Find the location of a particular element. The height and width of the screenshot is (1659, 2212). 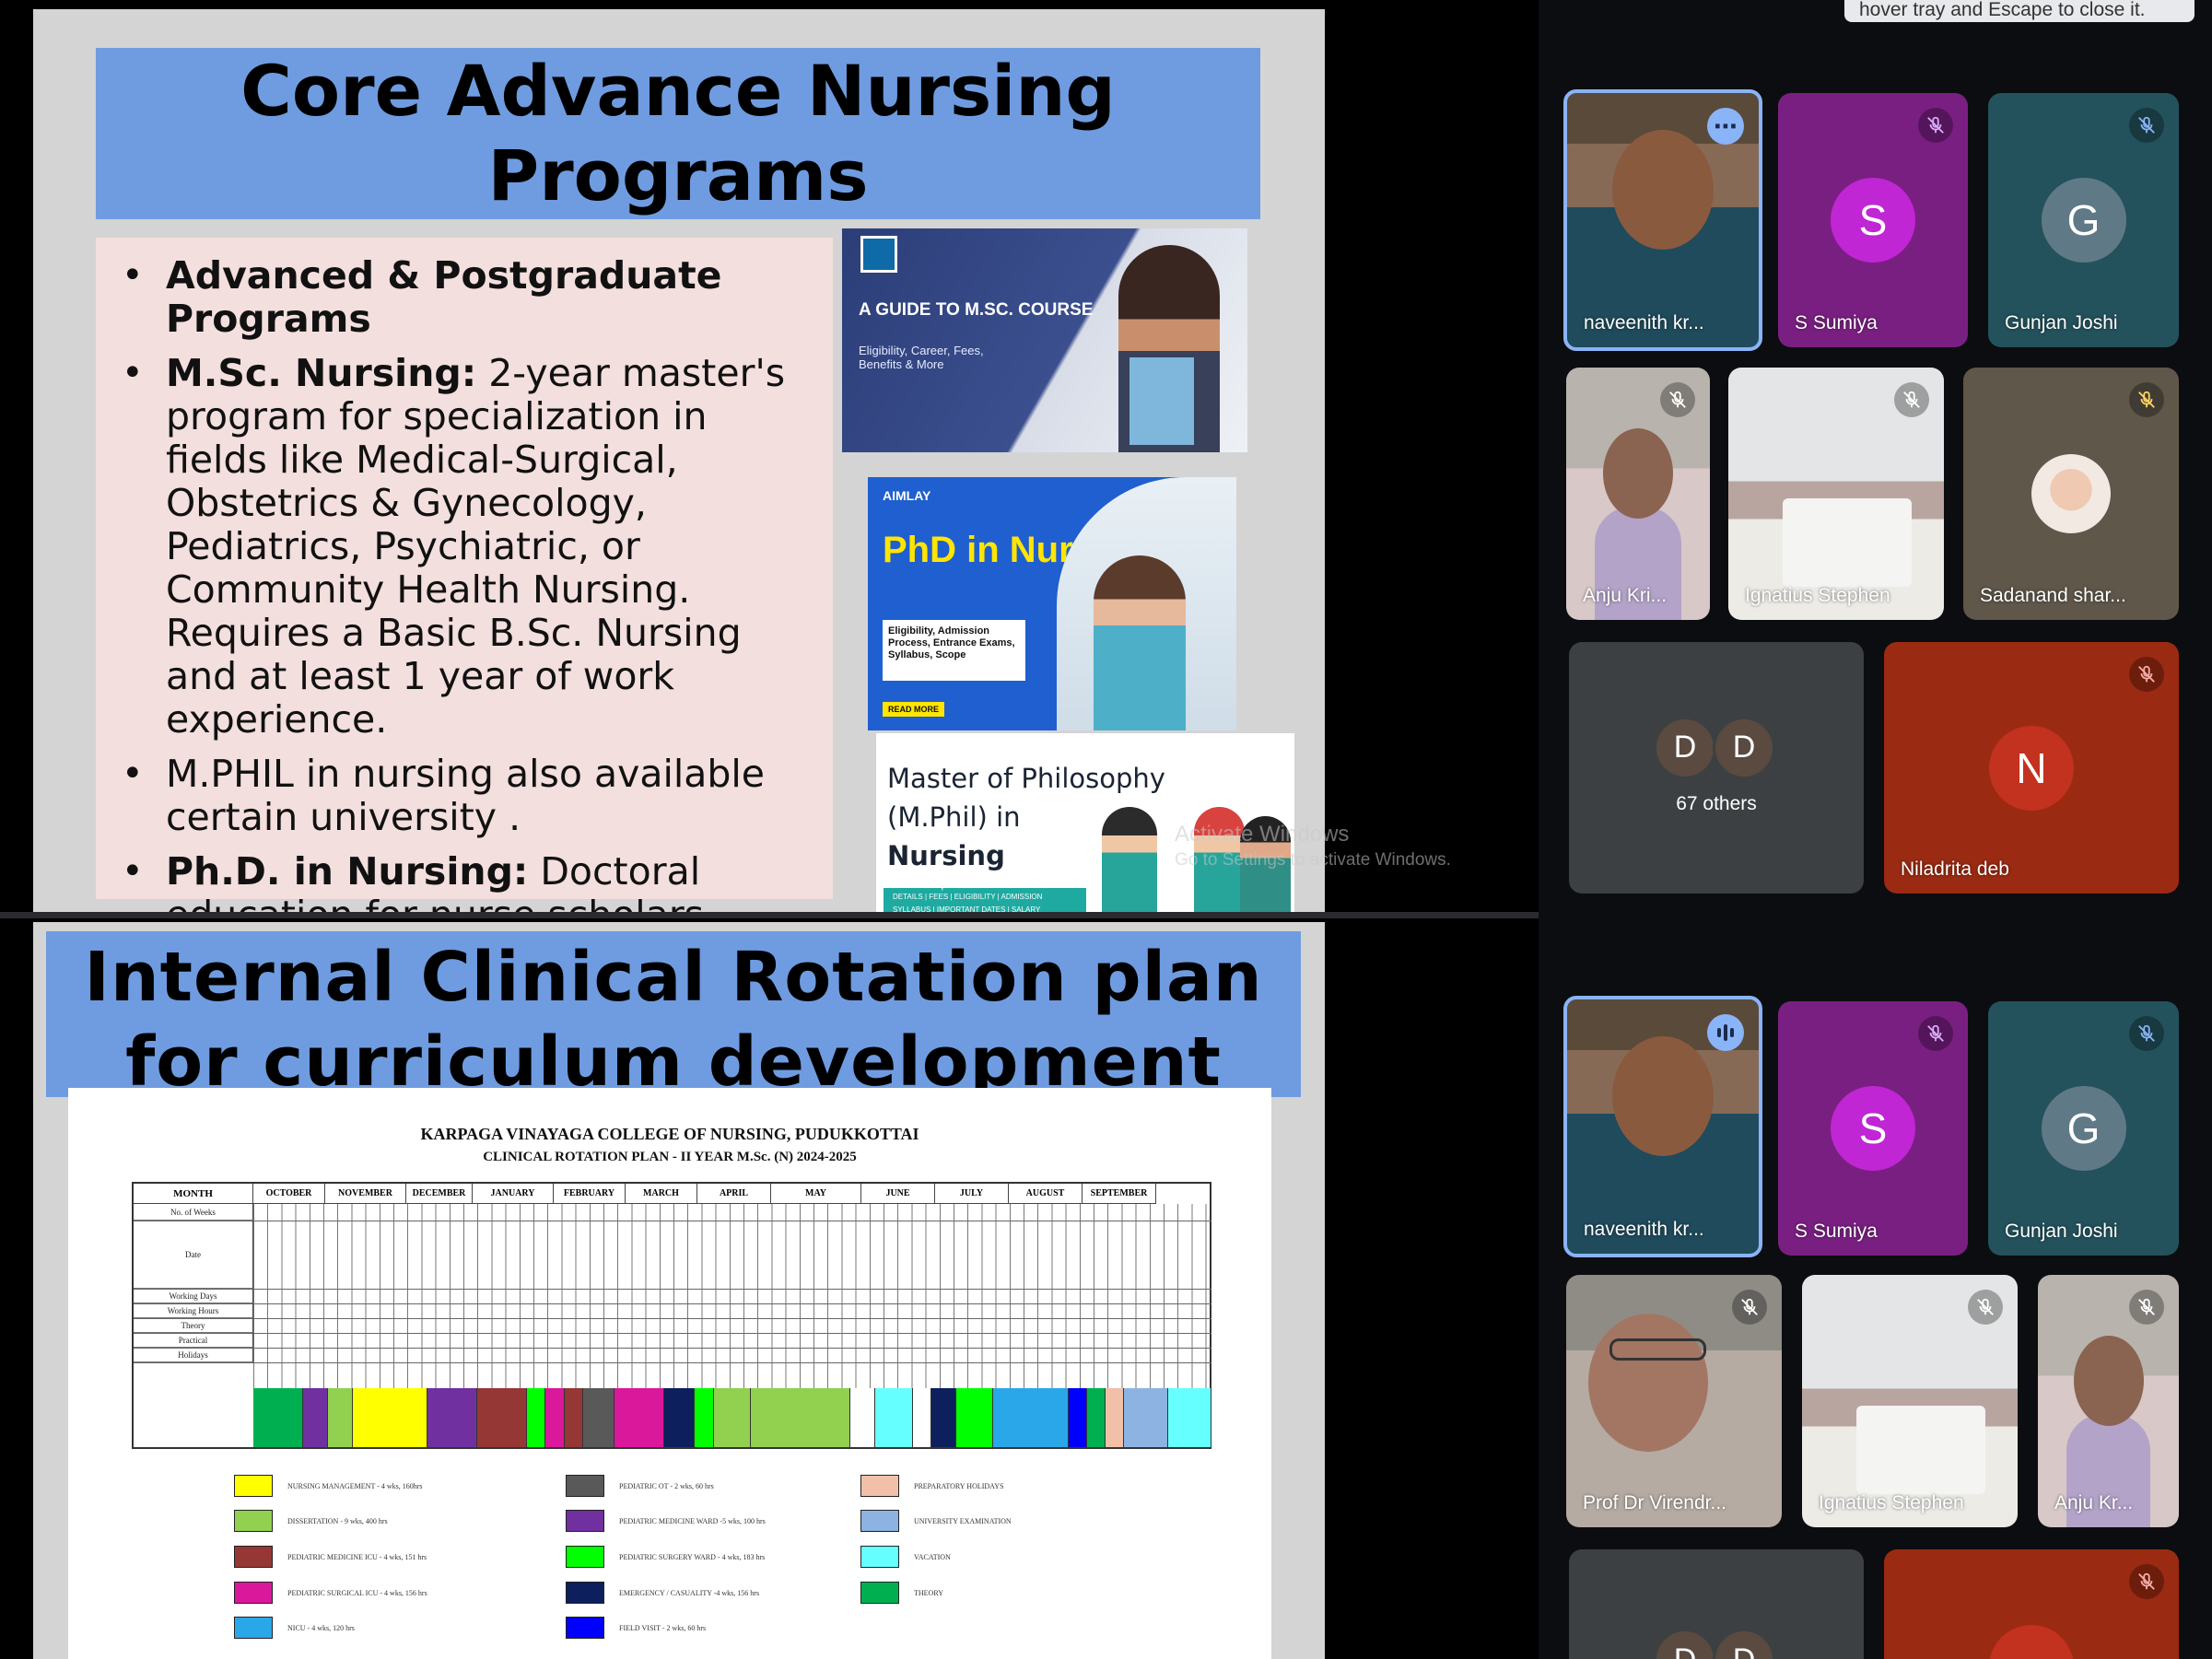

legend-item: EMERGENCY / CASUALITY -4 wks, 156 hrs is located at coordinates (662, 1593).